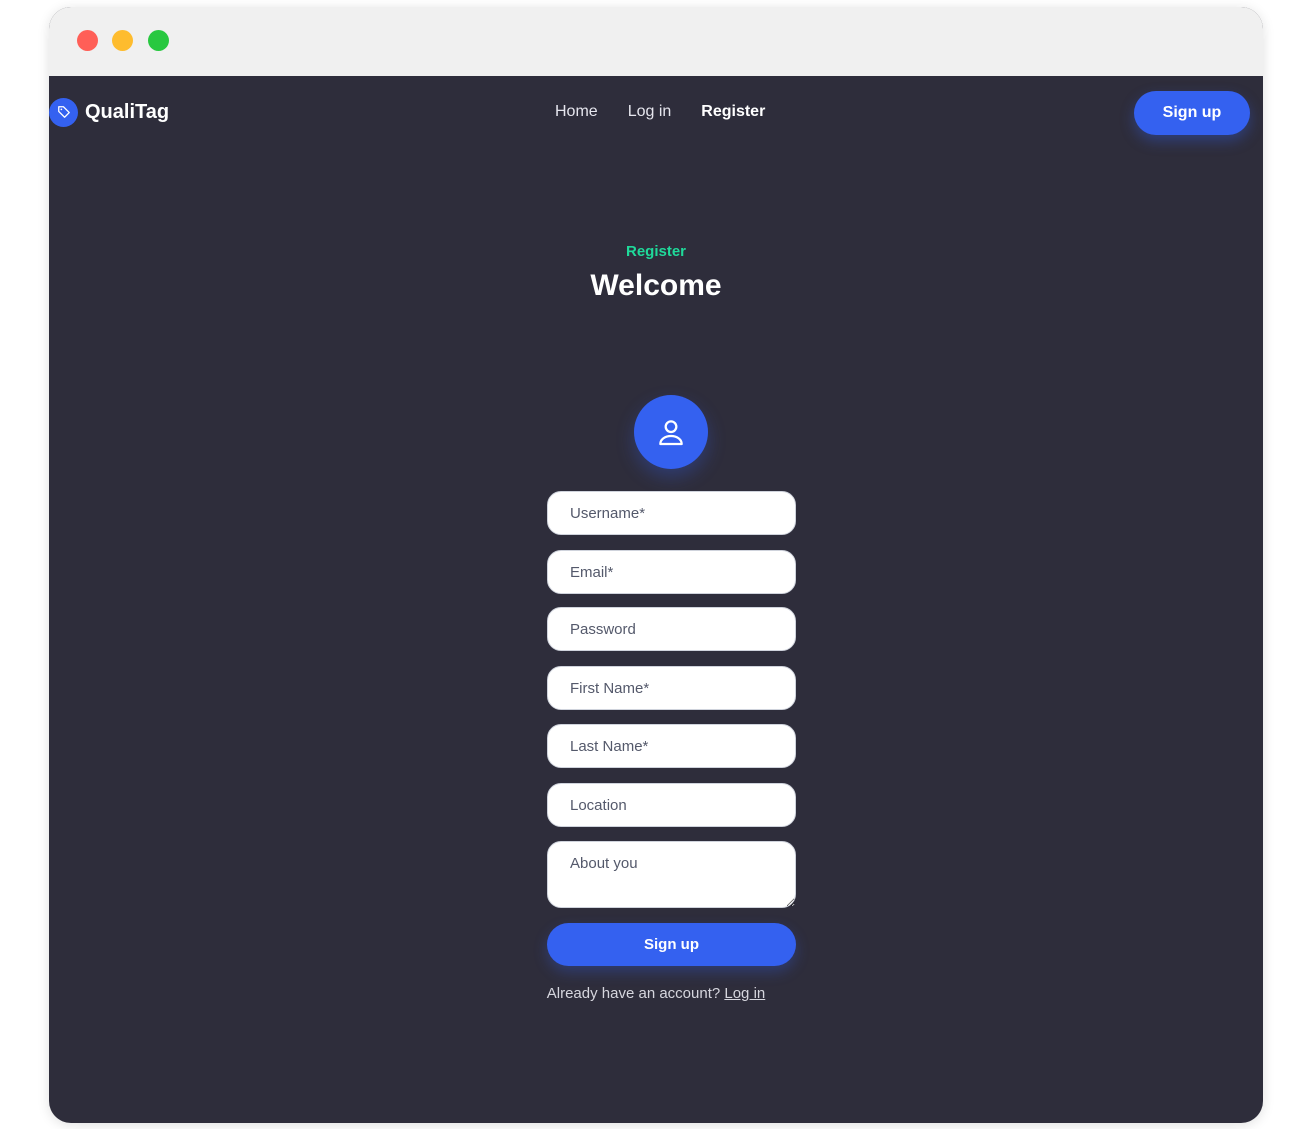 This screenshot has height=1129, width=1309. What do you see at coordinates (122, 40) in the screenshot?
I see `minimize-window-button` at bounding box center [122, 40].